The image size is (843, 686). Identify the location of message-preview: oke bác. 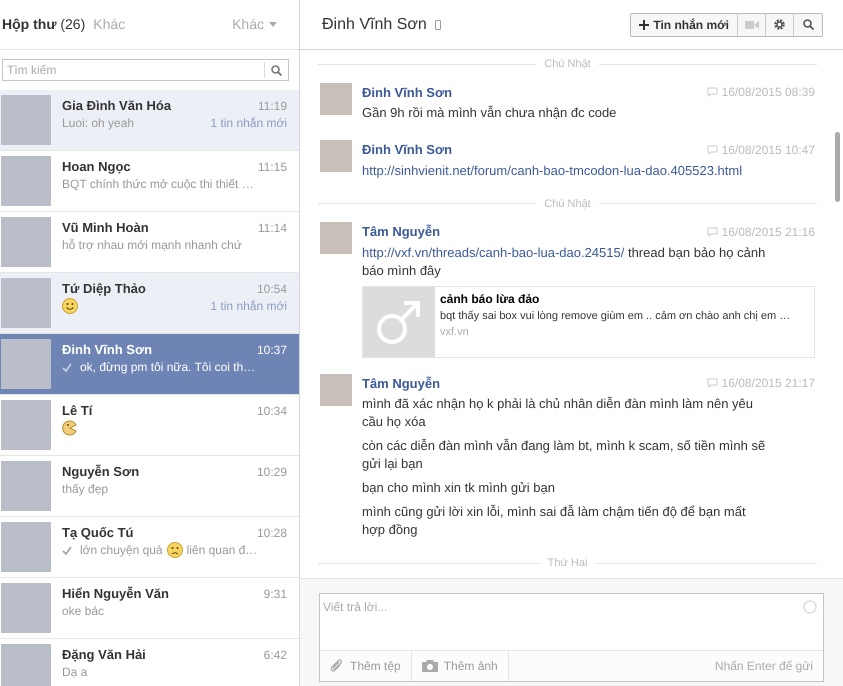
(83, 611).